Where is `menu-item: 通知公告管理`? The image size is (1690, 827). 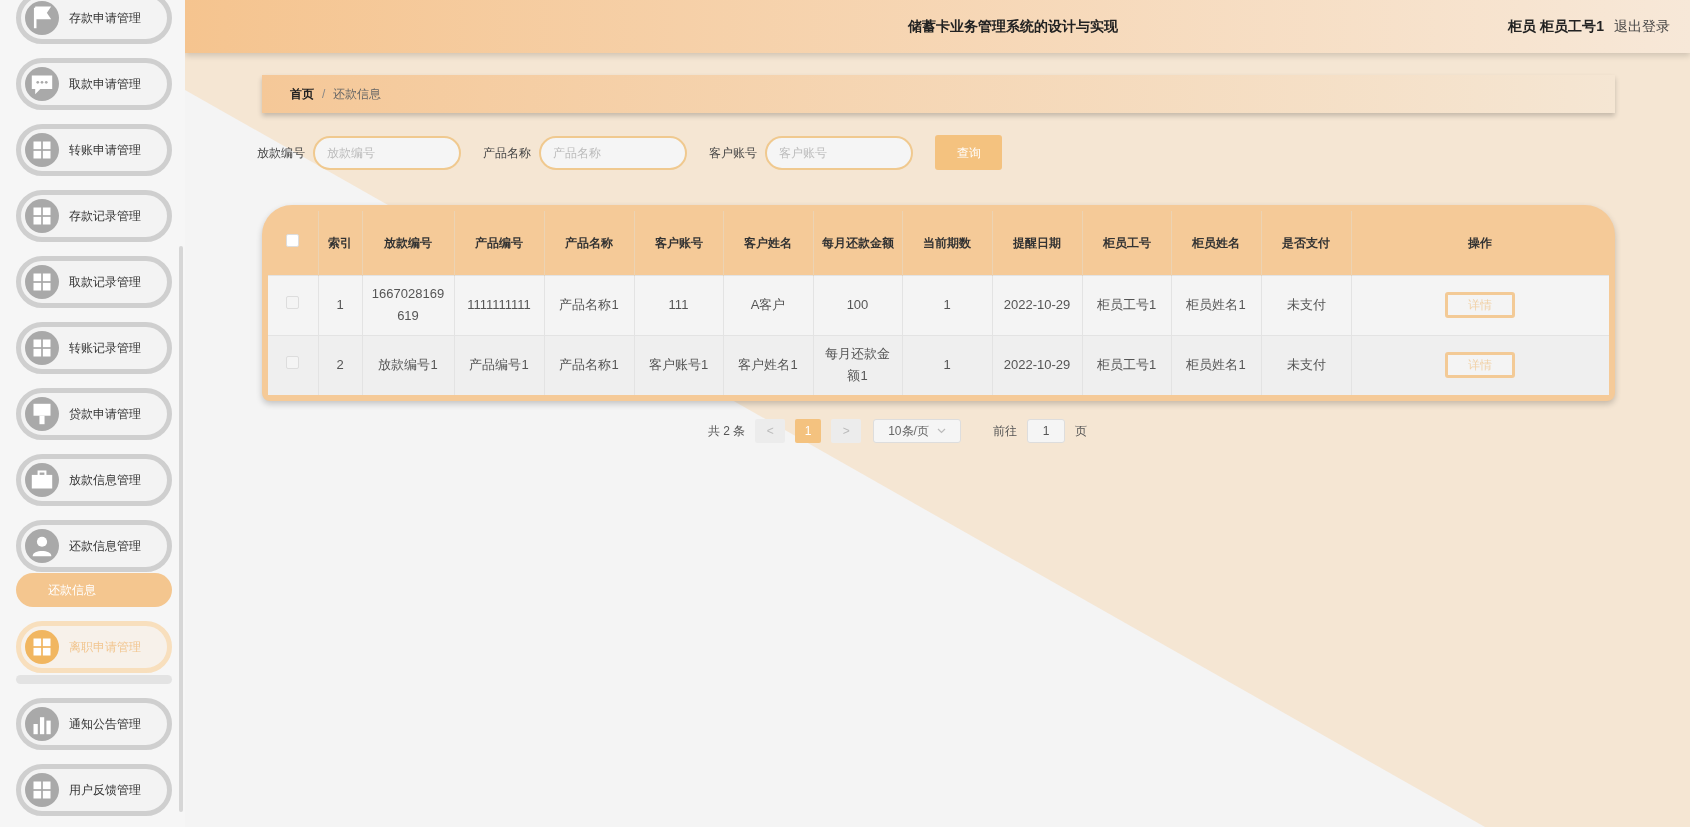 menu-item: 通知公告管理 is located at coordinates (94, 724).